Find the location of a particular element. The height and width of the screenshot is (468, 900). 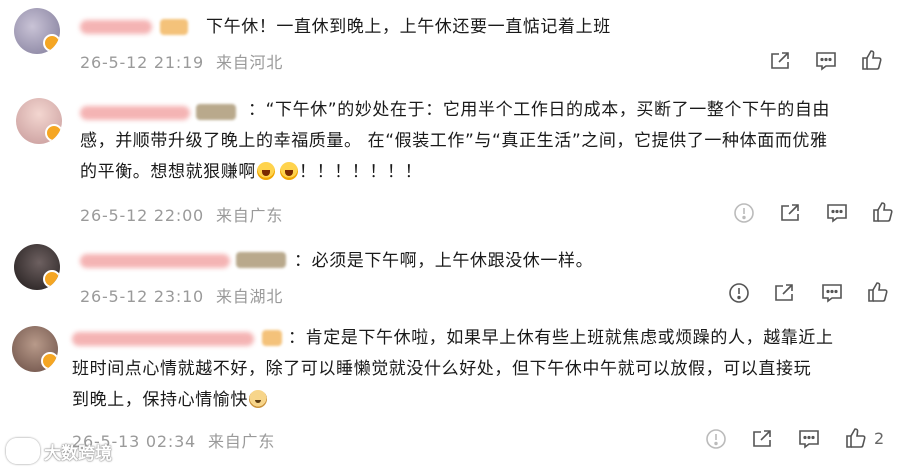

comment-meta: 26-5-12 22:00 来自广东 is located at coordinates (181, 214).